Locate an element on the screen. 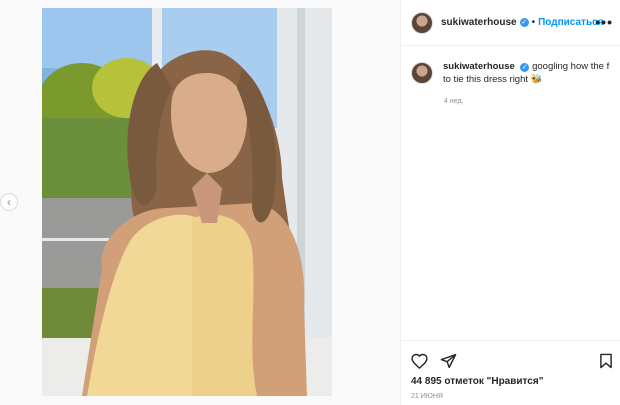 Image resolution: width=620 pixels, height=405 pixels. paper-plane-icon is located at coordinates (448, 361).